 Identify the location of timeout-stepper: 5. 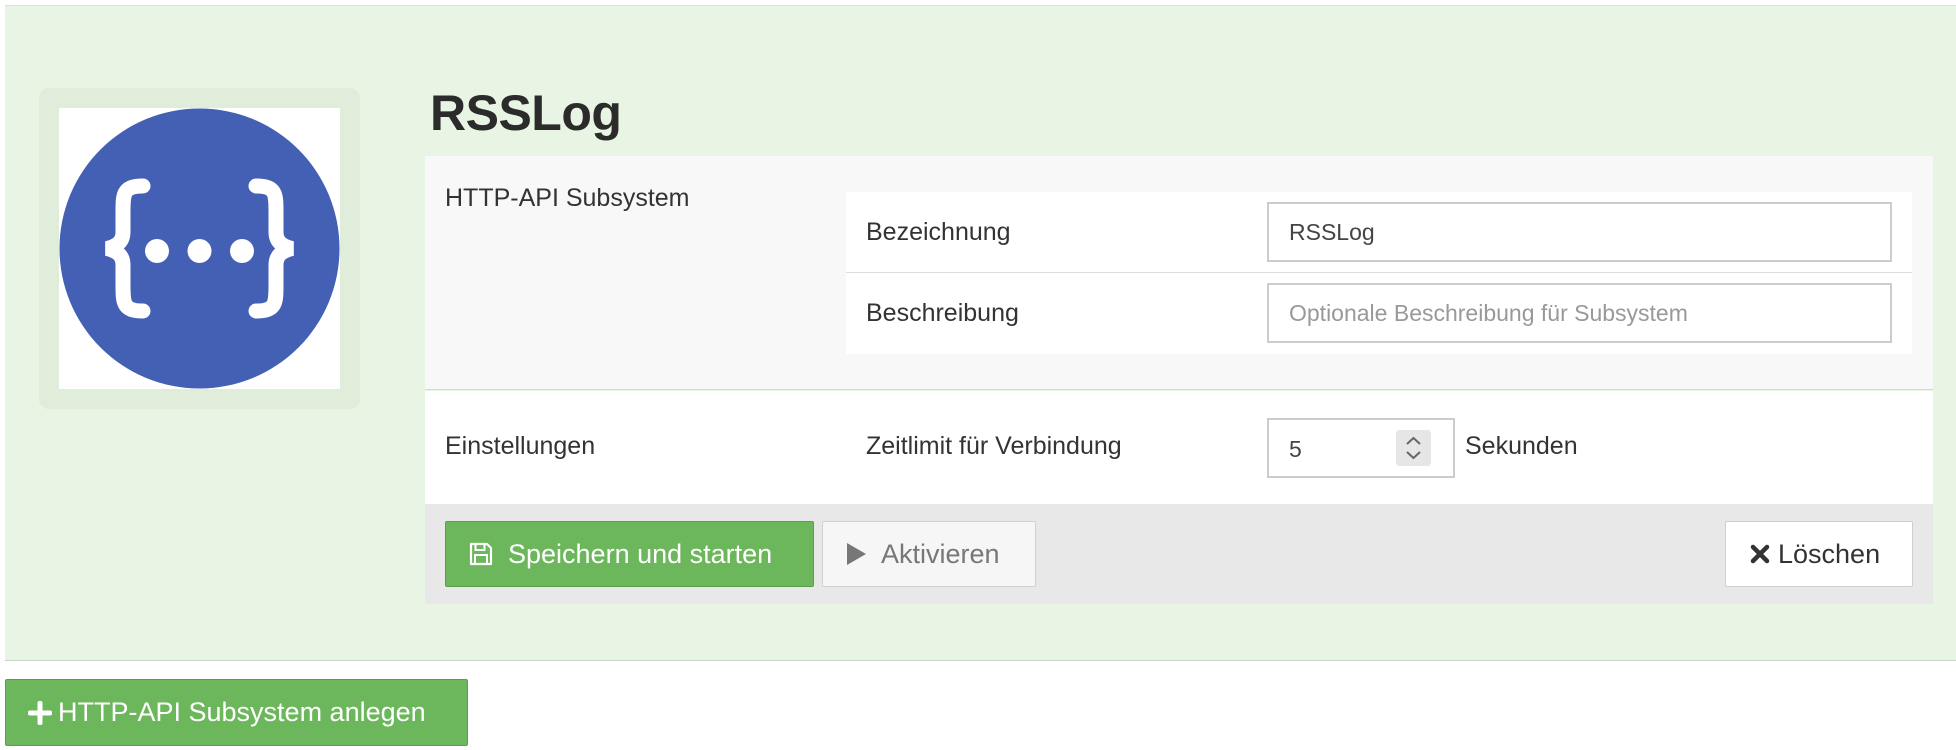
(1361, 448).